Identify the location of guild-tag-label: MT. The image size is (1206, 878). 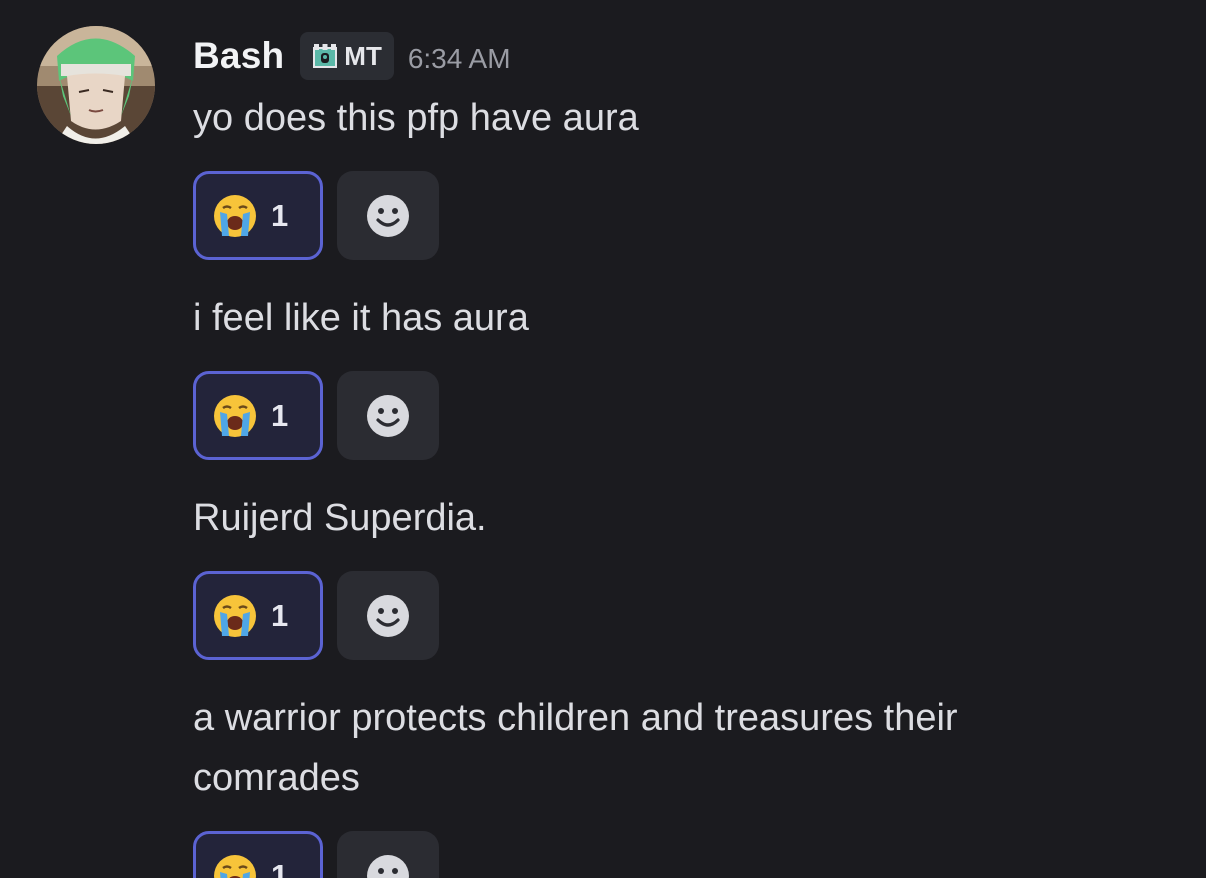
(363, 55).